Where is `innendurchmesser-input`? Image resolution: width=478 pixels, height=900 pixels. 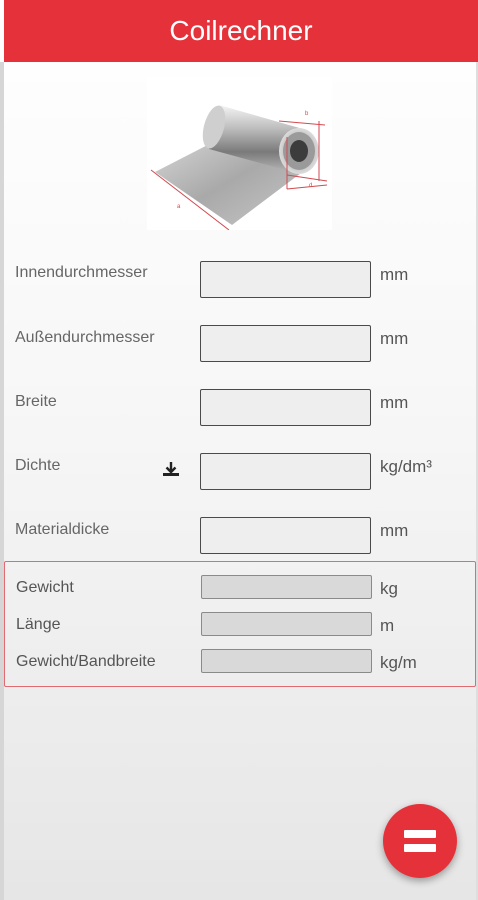 innendurchmesser-input is located at coordinates (285, 279).